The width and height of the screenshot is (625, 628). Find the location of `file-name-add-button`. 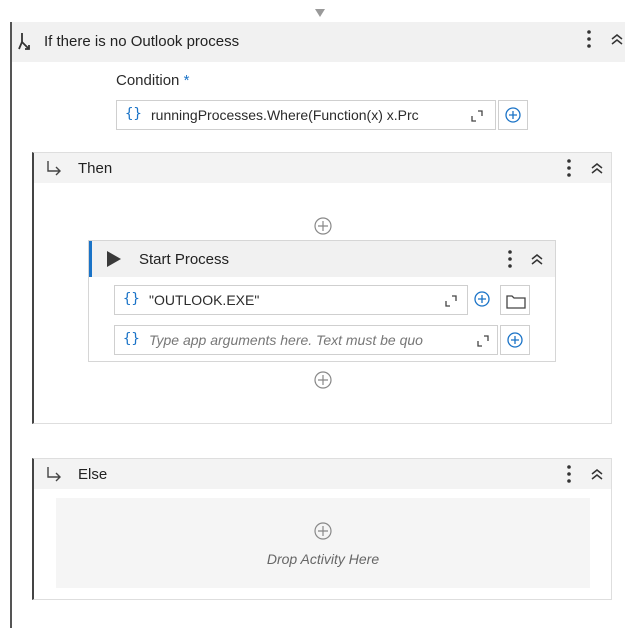

file-name-add-button is located at coordinates (484, 300).